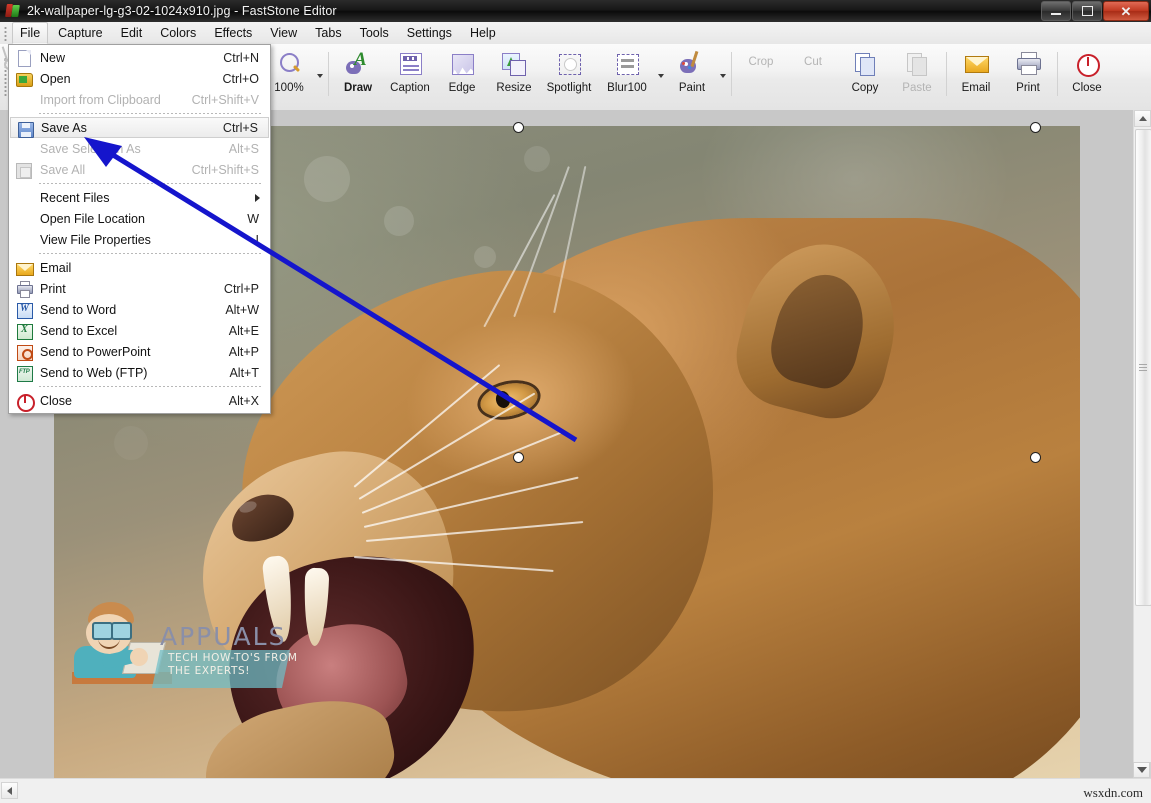  Describe the element at coordinates (139, 169) in the screenshot. I see `menu-item-save-all: Save All Ctrl+Shift+S` at that location.